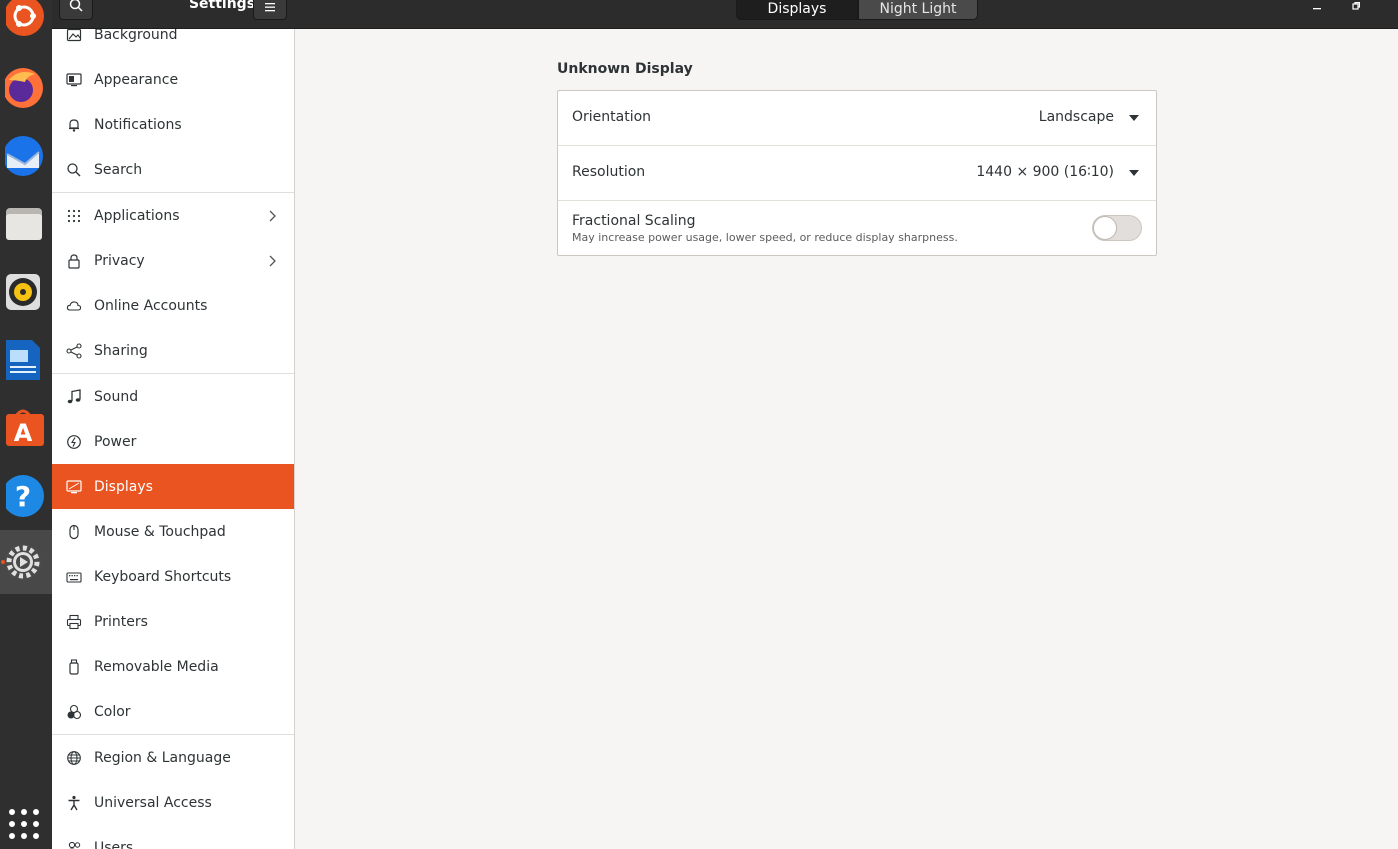 This screenshot has width=1398, height=849. I want to click on minimize-button, so click(1317, 7).